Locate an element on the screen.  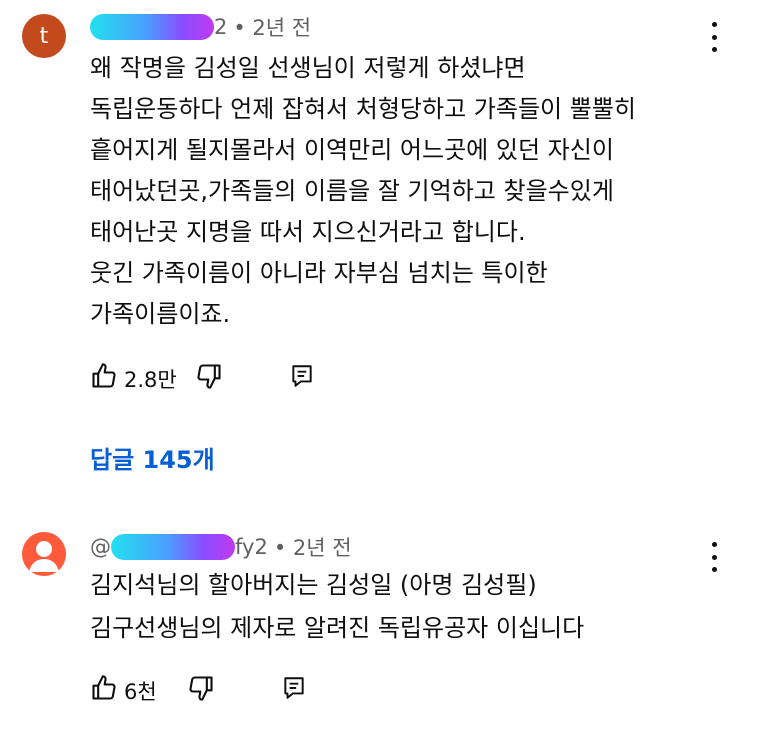
person-icon is located at coordinates (44, 556).